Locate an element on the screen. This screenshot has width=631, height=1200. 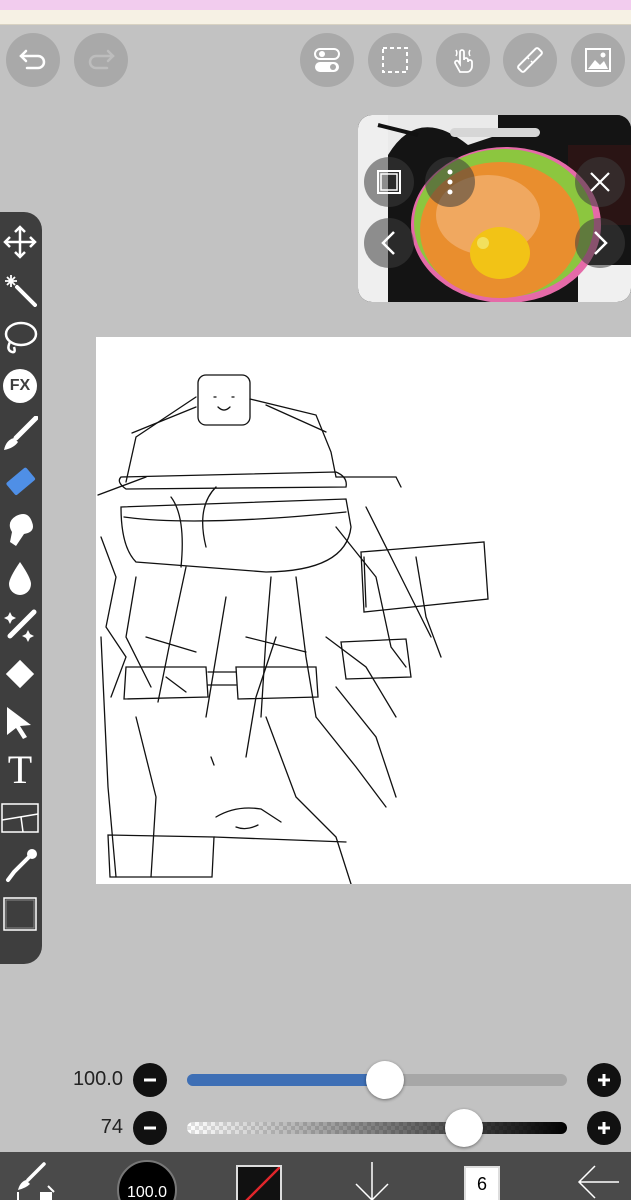
tool-eraser is located at coordinates (20, 482).